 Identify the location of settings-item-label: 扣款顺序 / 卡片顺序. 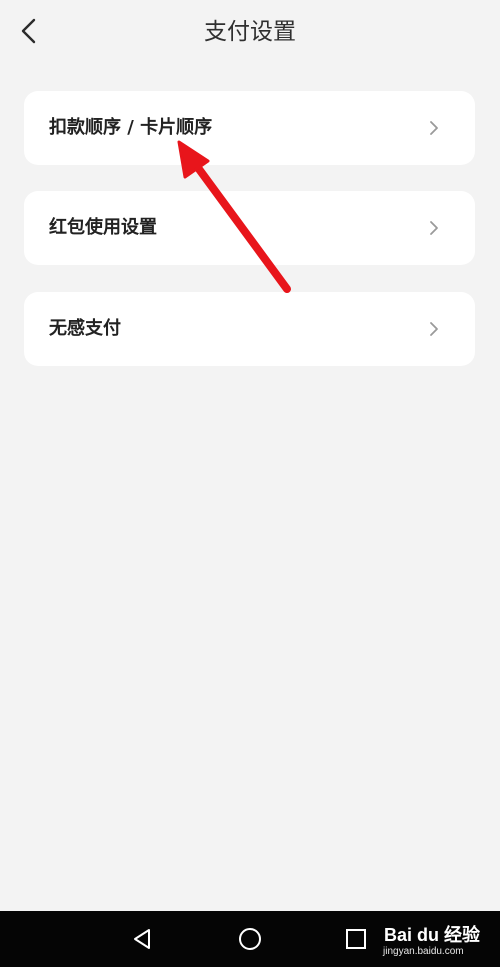
(131, 127).